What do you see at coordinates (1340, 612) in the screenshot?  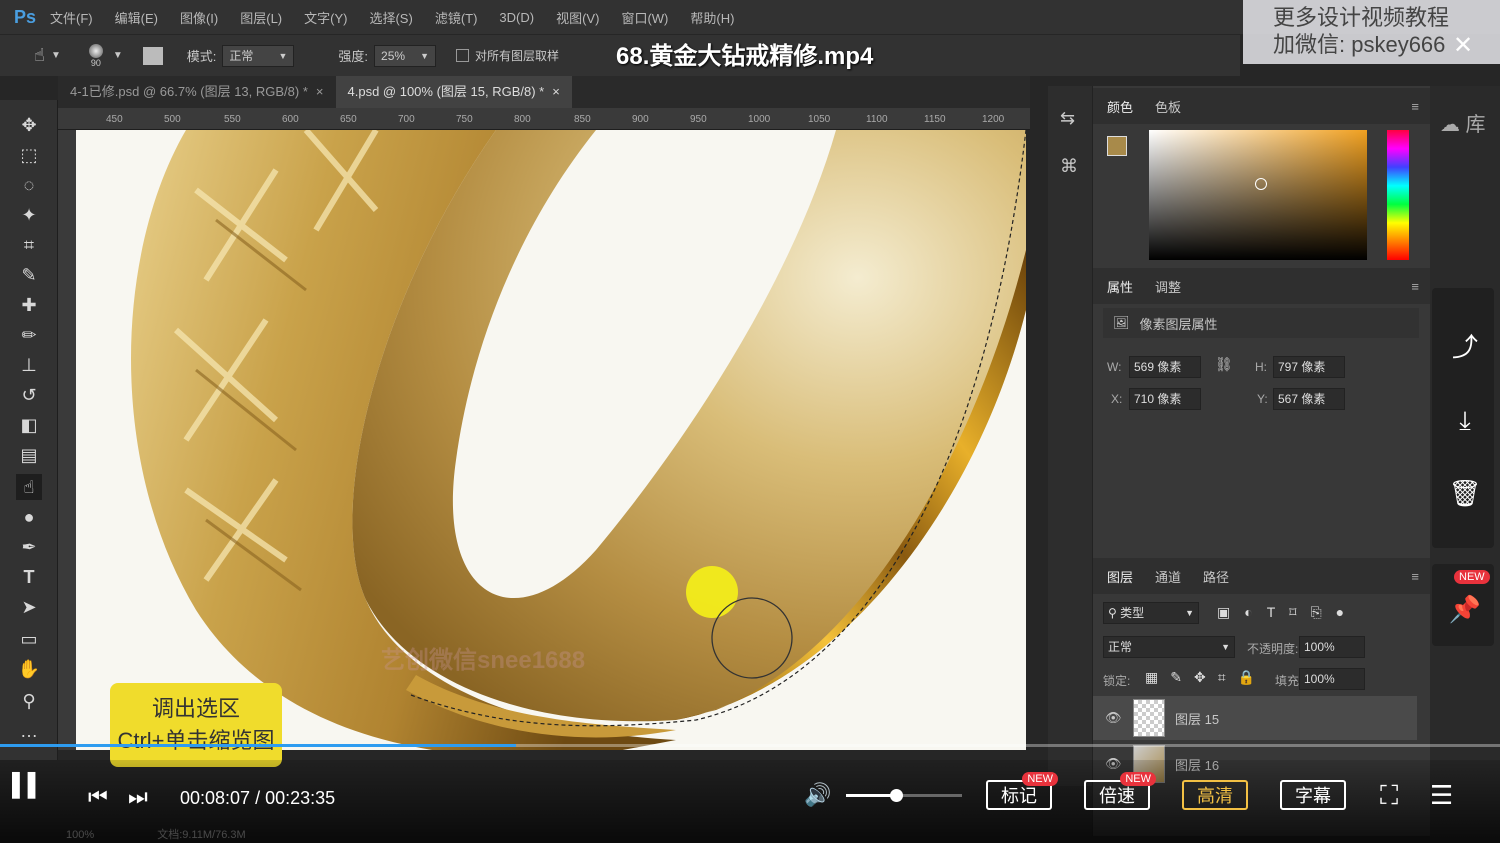 I see `filter-toggle-icon: ●` at bounding box center [1340, 612].